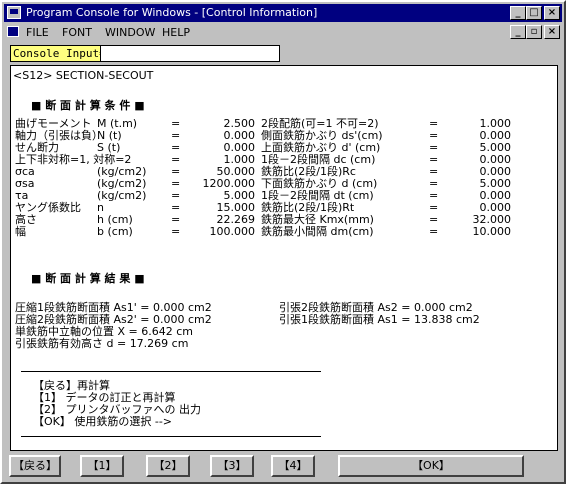 The width and height of the screenshot is (566, 484). What do you see at coordinates (130, 32) in the screenshot?
I see `menu-window: WINDOW` at bounding box center [130, 32].